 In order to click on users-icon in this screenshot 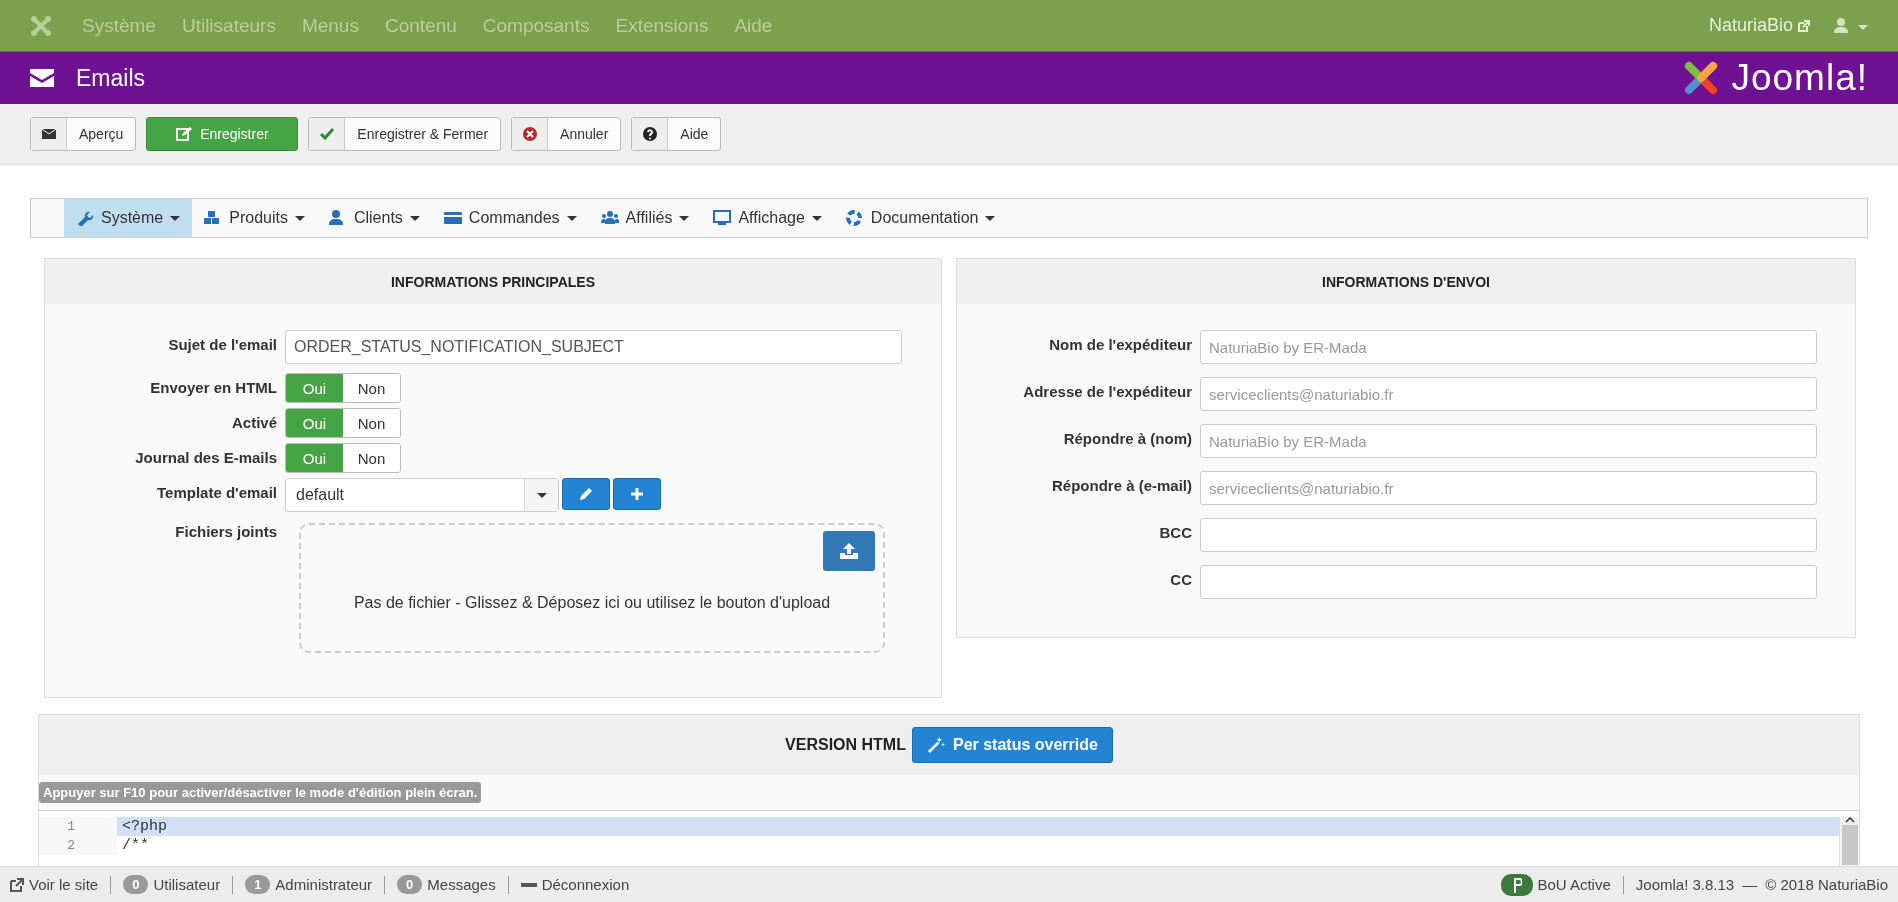, I will do `click(609, 218)`.